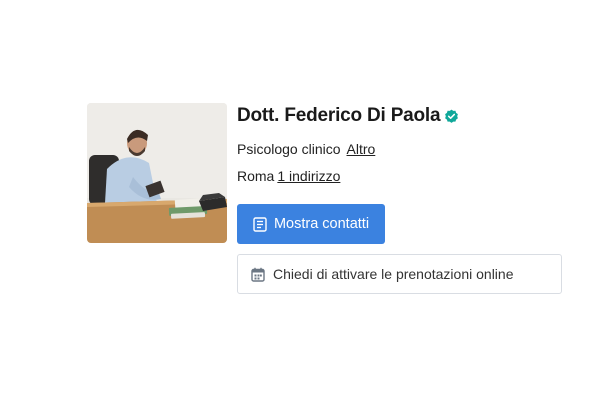  I want to click on name-row: Dott. Federico Di Paola, so click(401, 116).